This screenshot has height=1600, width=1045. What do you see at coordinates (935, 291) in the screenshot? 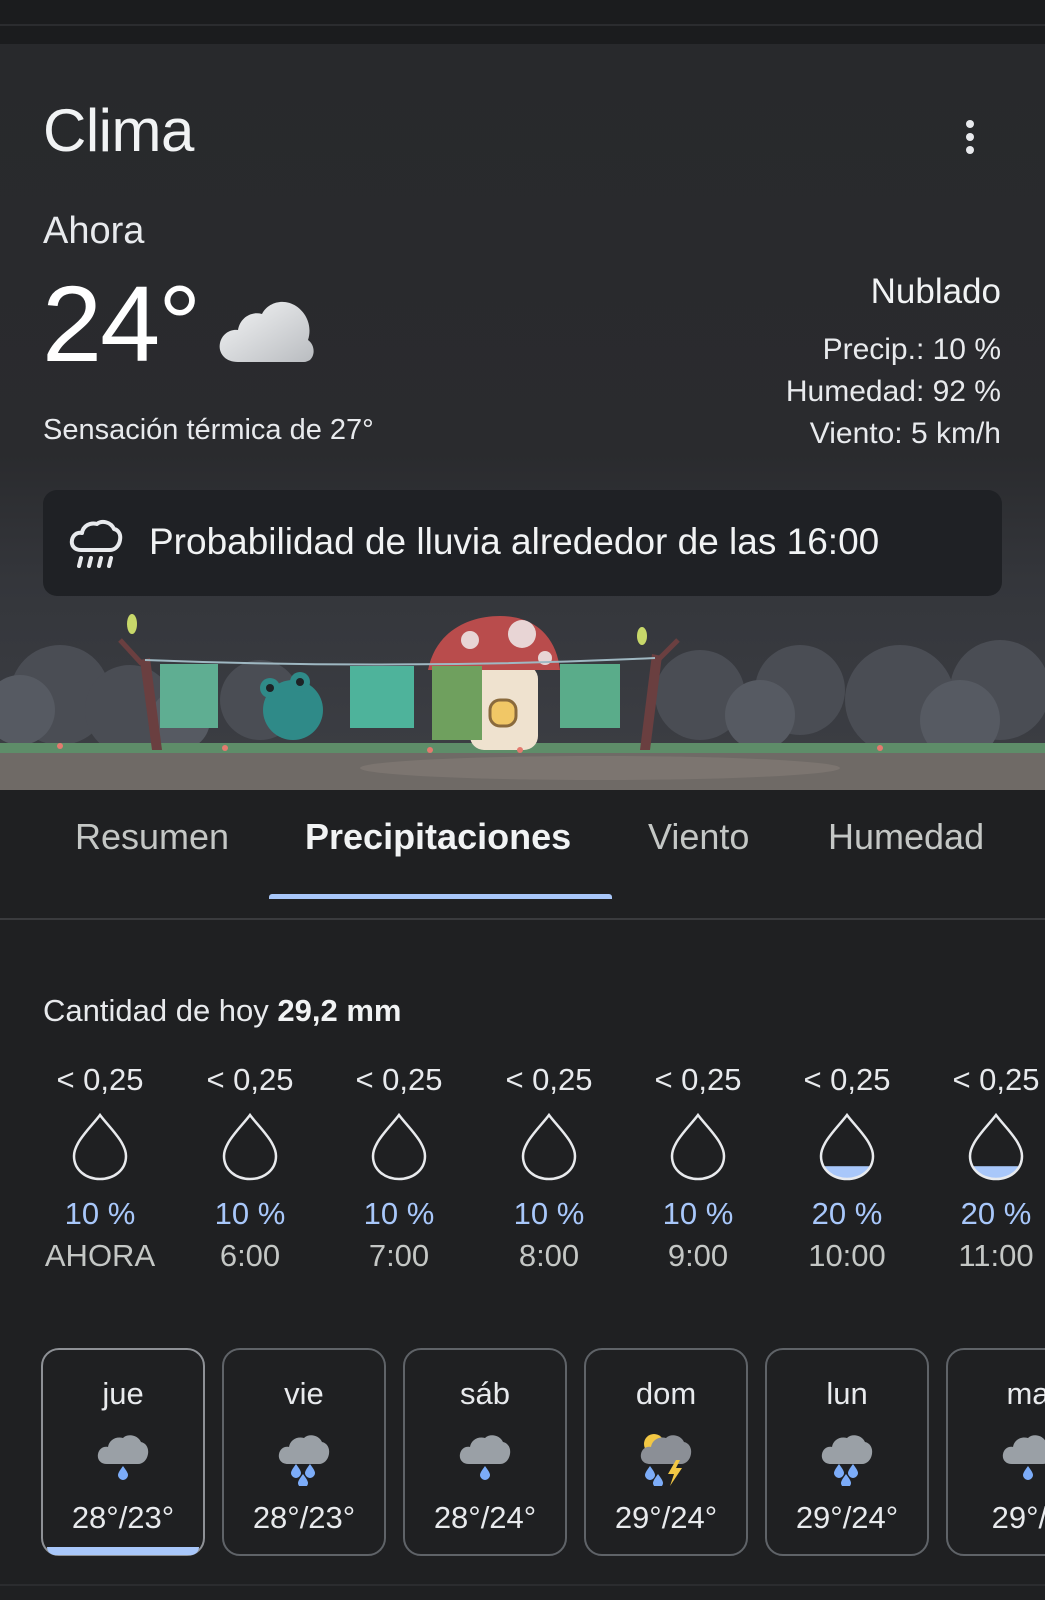
I see `condition-text: Nublado` at bounding box center [935, 291].